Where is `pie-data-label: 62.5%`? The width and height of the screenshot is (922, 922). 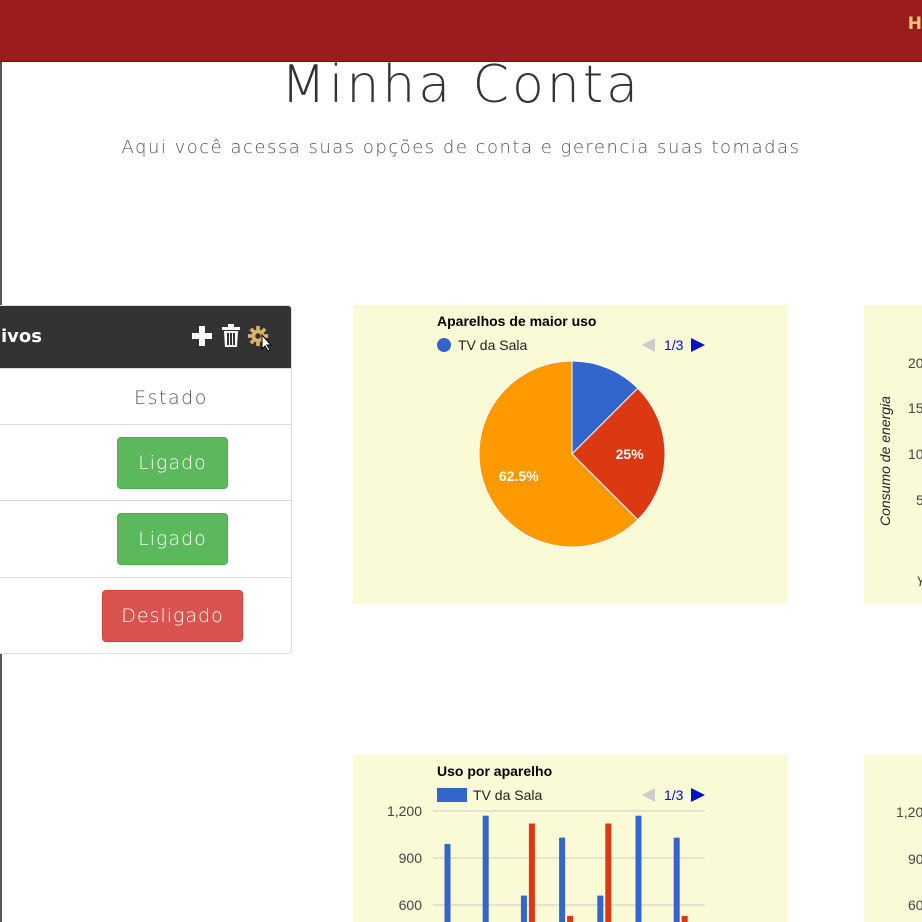 pie-data-label: 62.5% is located at coordinates (519, 476).